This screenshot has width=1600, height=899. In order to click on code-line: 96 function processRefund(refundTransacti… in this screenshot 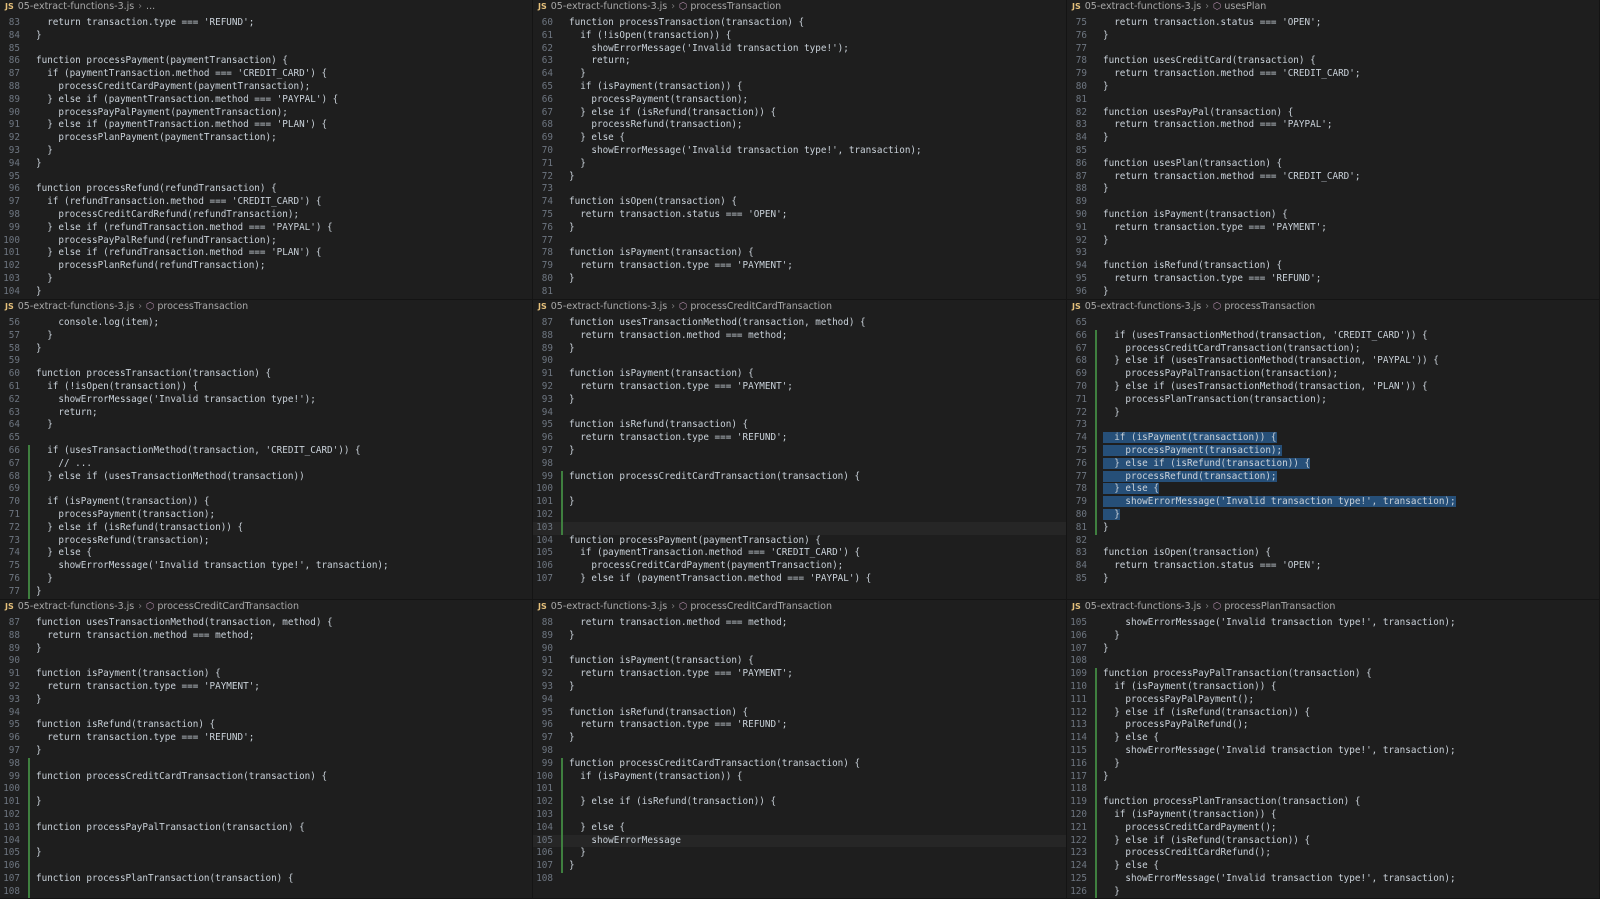, I will do `click(266, 189)`.